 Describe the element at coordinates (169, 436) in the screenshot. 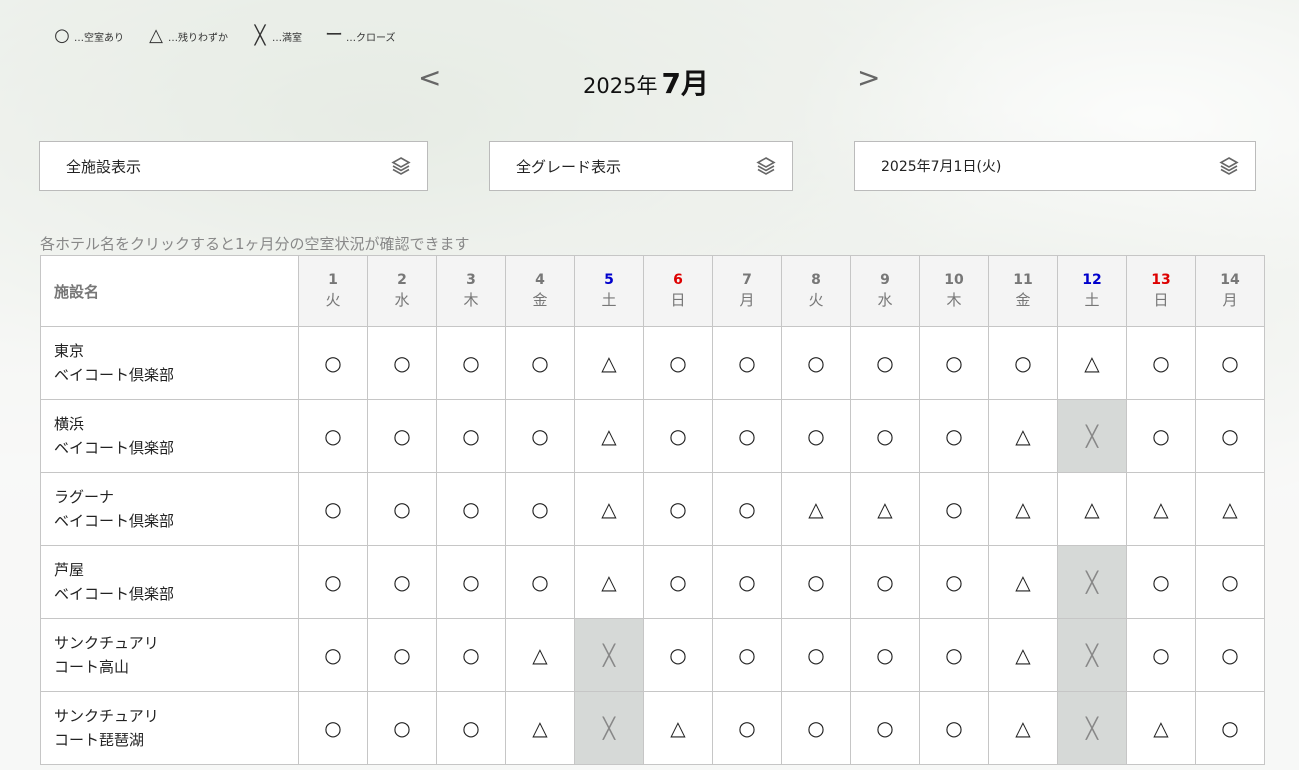

I see `facility-name-link: 横浜 ベイコート倶楽部` at that location.